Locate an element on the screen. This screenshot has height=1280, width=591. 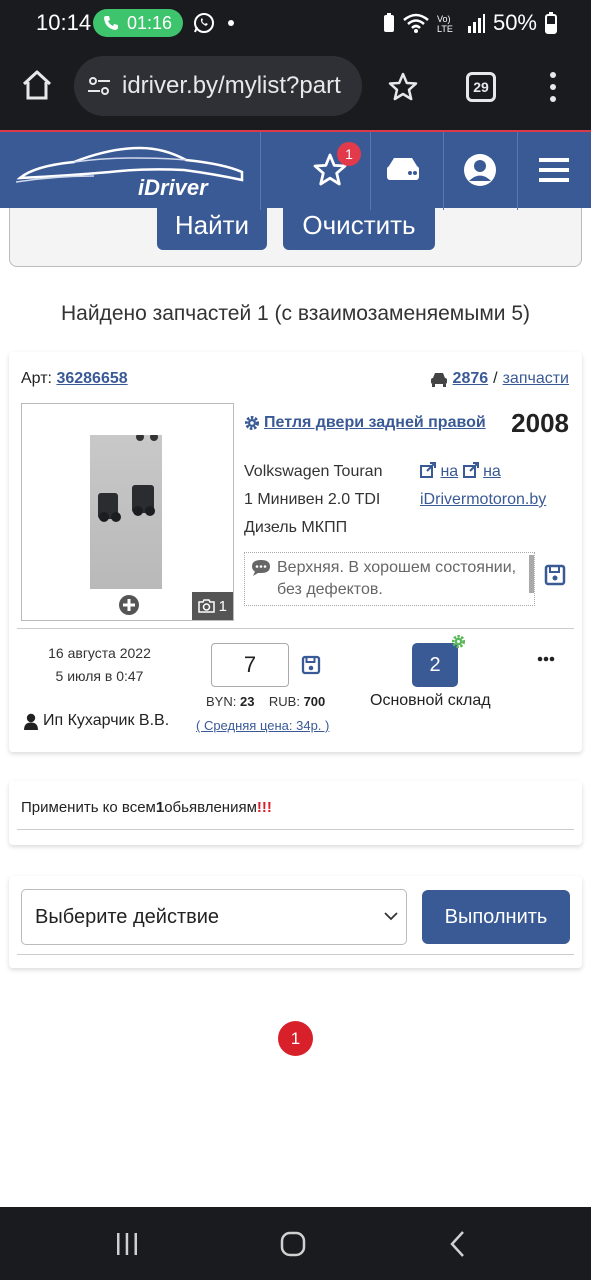
stock-settings-icon is located at coordinates (458, 641).